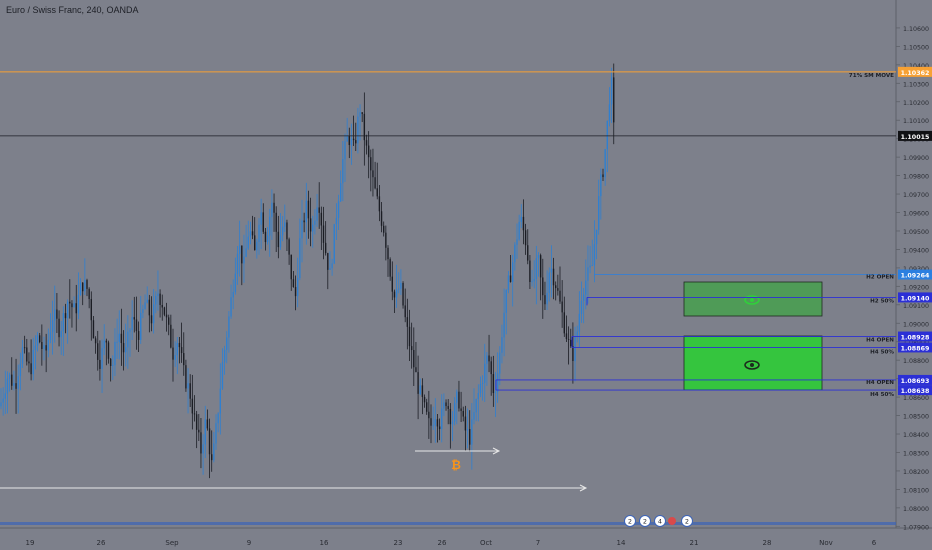  What do you see at coordinates (915, 73) in the screenshot?
I see `price-tag-label: 1.10362` at bounding box center [915, 73].